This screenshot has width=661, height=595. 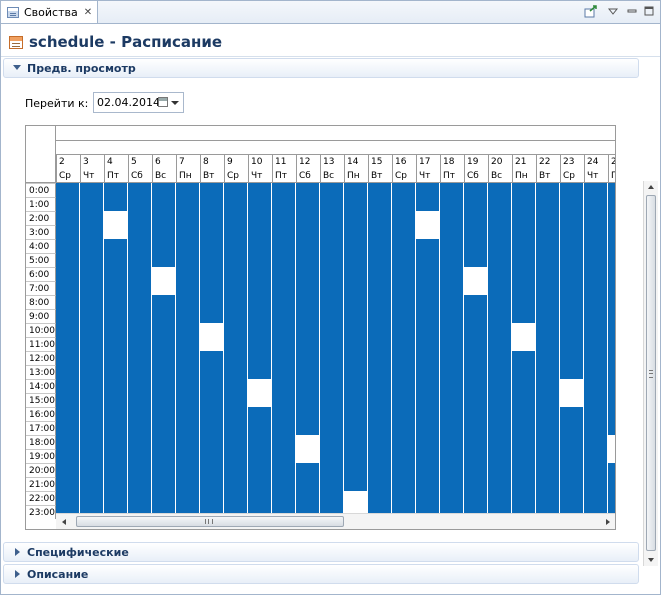 What do you see at coordinates (356, 162) in the screenshot?
I see `day-number: 14` at bounding box center [356, 162].